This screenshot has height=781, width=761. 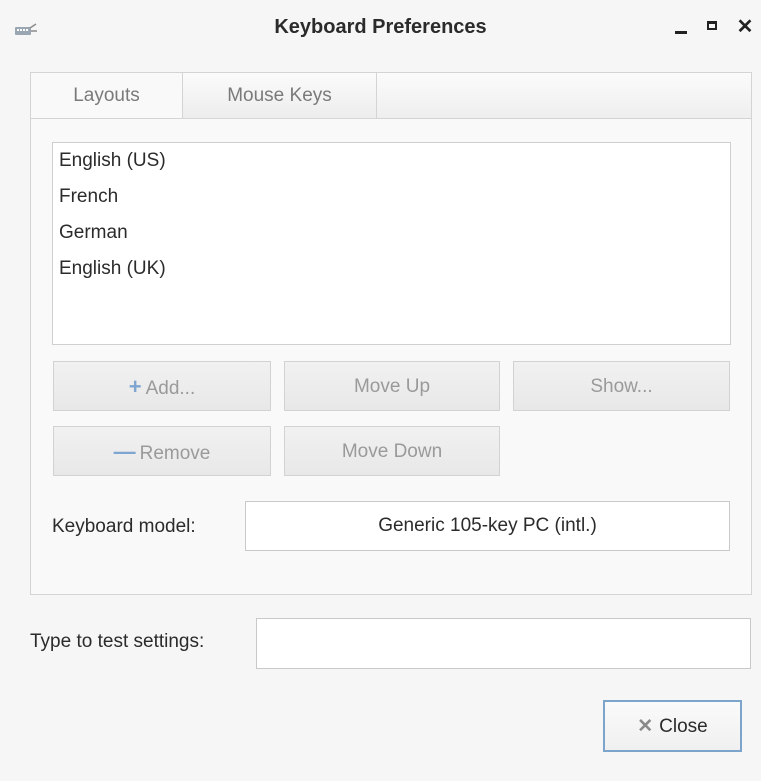 What do you see at coordinates (124, 451) in the screenshot?
I see `minus-icon: —` at bounding box center [124, 451].